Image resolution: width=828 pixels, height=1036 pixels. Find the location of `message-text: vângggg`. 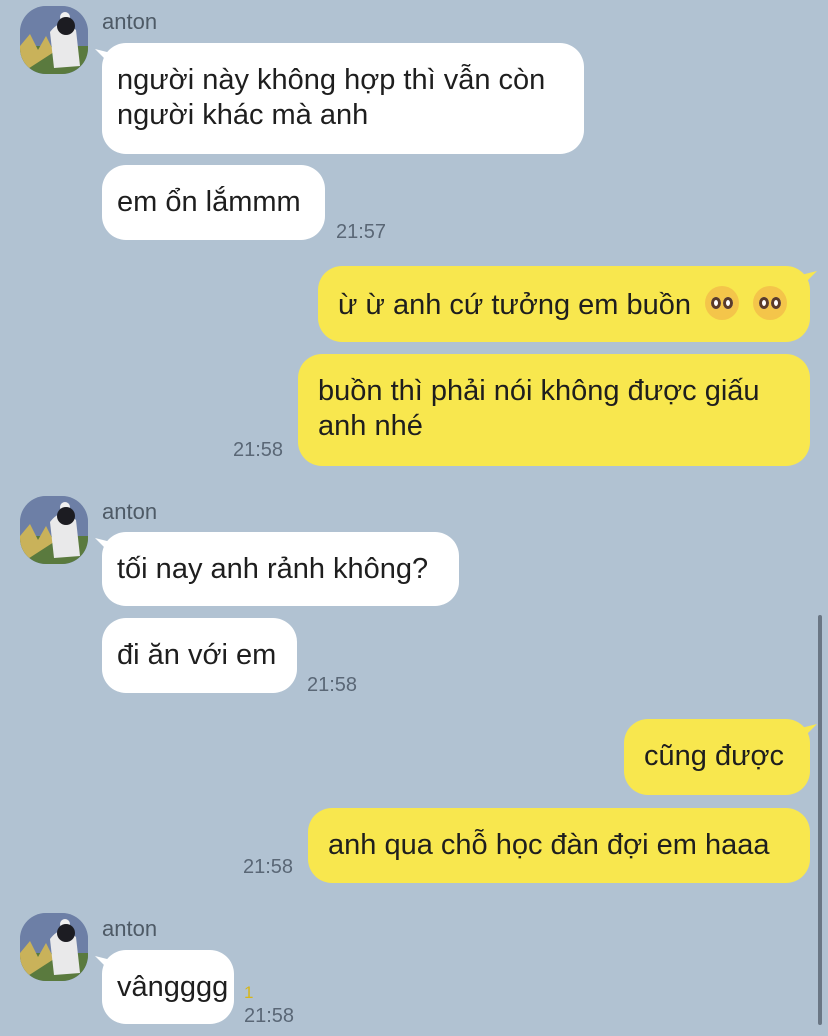

message-text: vângggg is located at coordinates (173, 987).